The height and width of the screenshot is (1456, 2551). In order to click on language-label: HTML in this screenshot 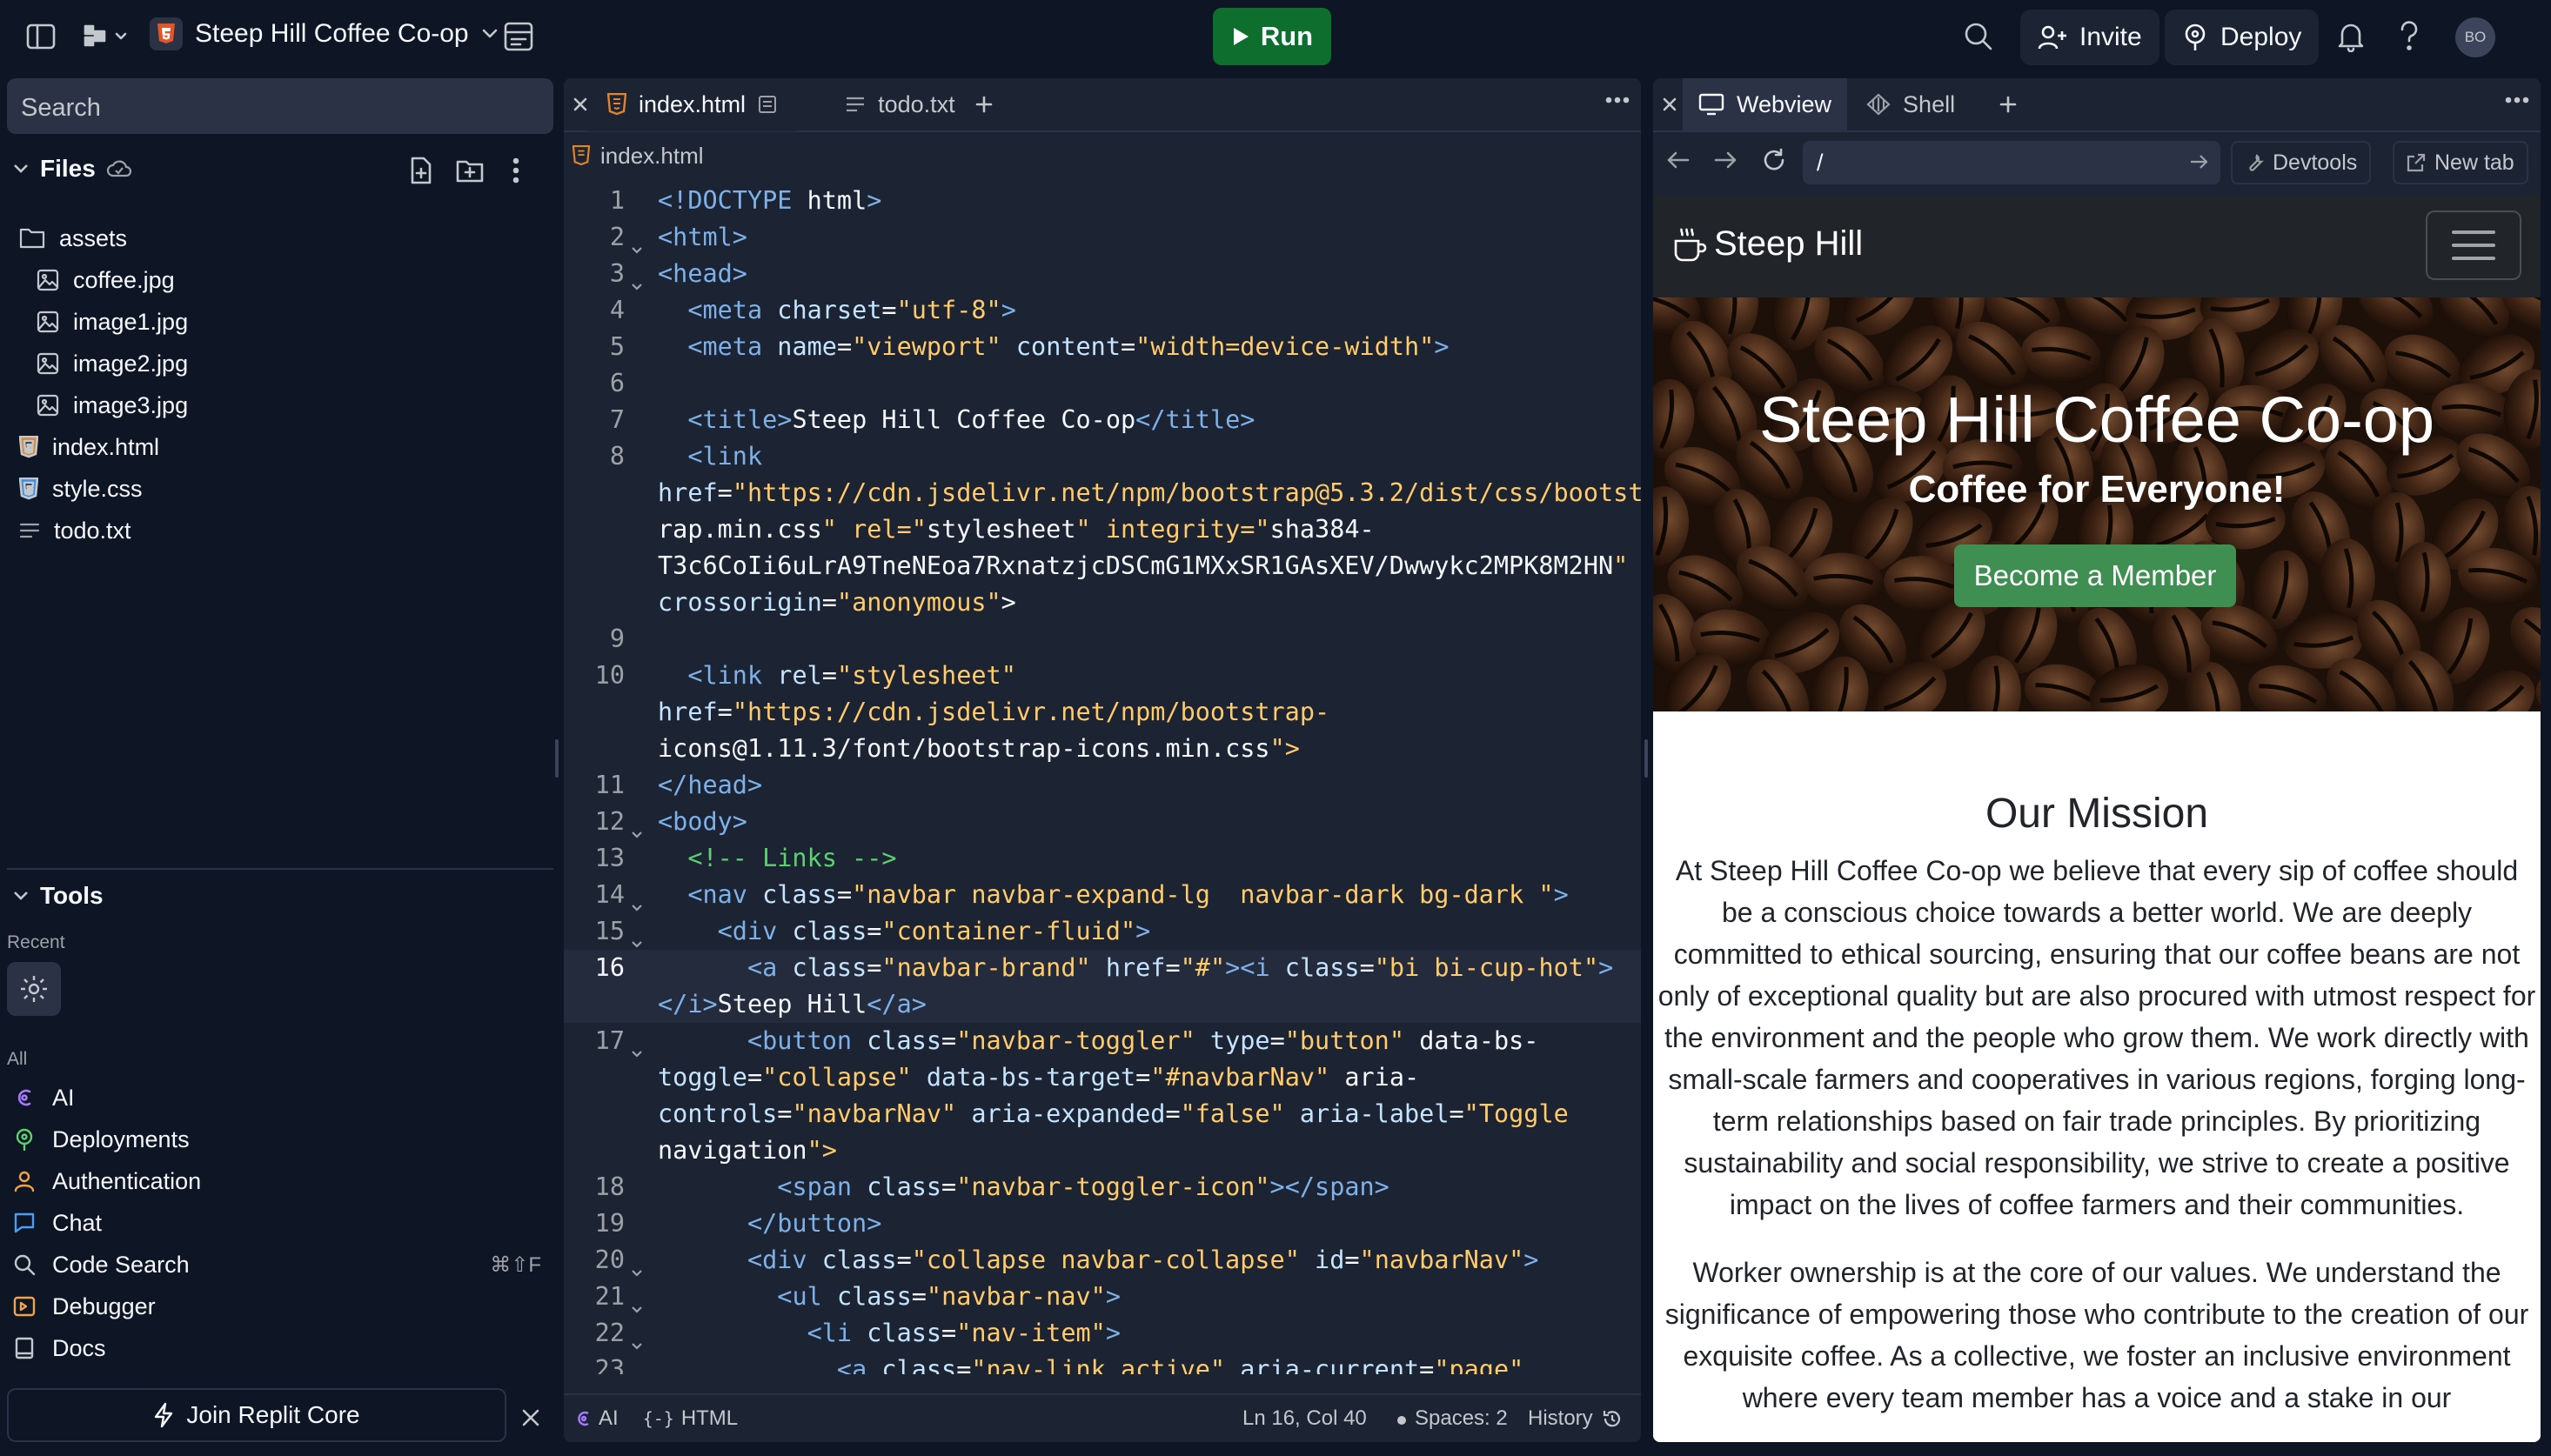, I will do `click(709, 1418)`.